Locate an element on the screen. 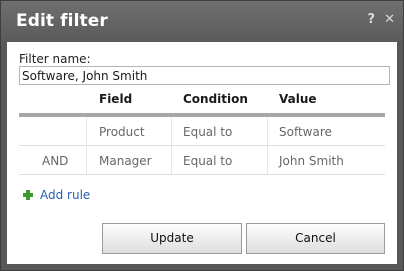 This screenshot has height=271, width=404. rule-field: Product is located at coordinates (122, 132).